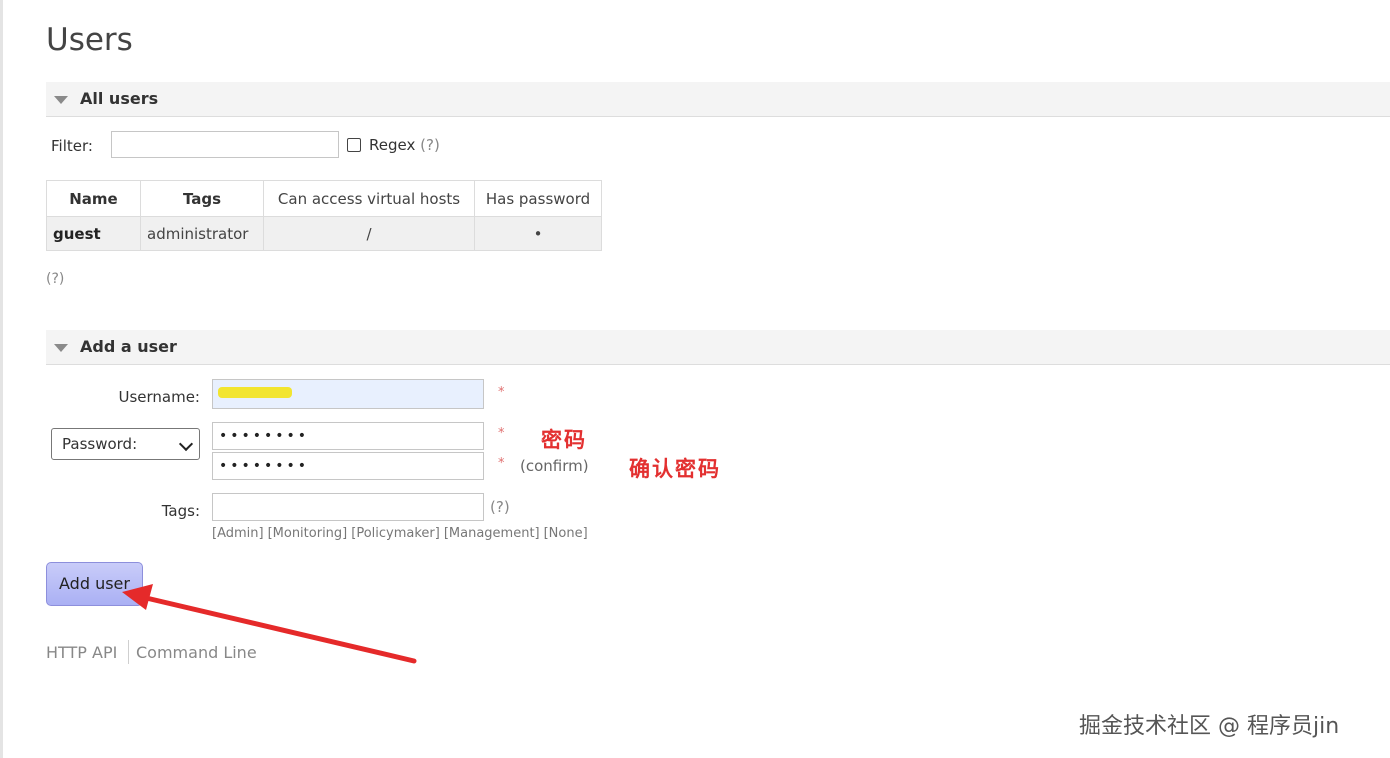  What do you see at coordinates (196, 652) in the screenshot?
I see `command-line-link: Command Line` at bounding box center [196, 652].